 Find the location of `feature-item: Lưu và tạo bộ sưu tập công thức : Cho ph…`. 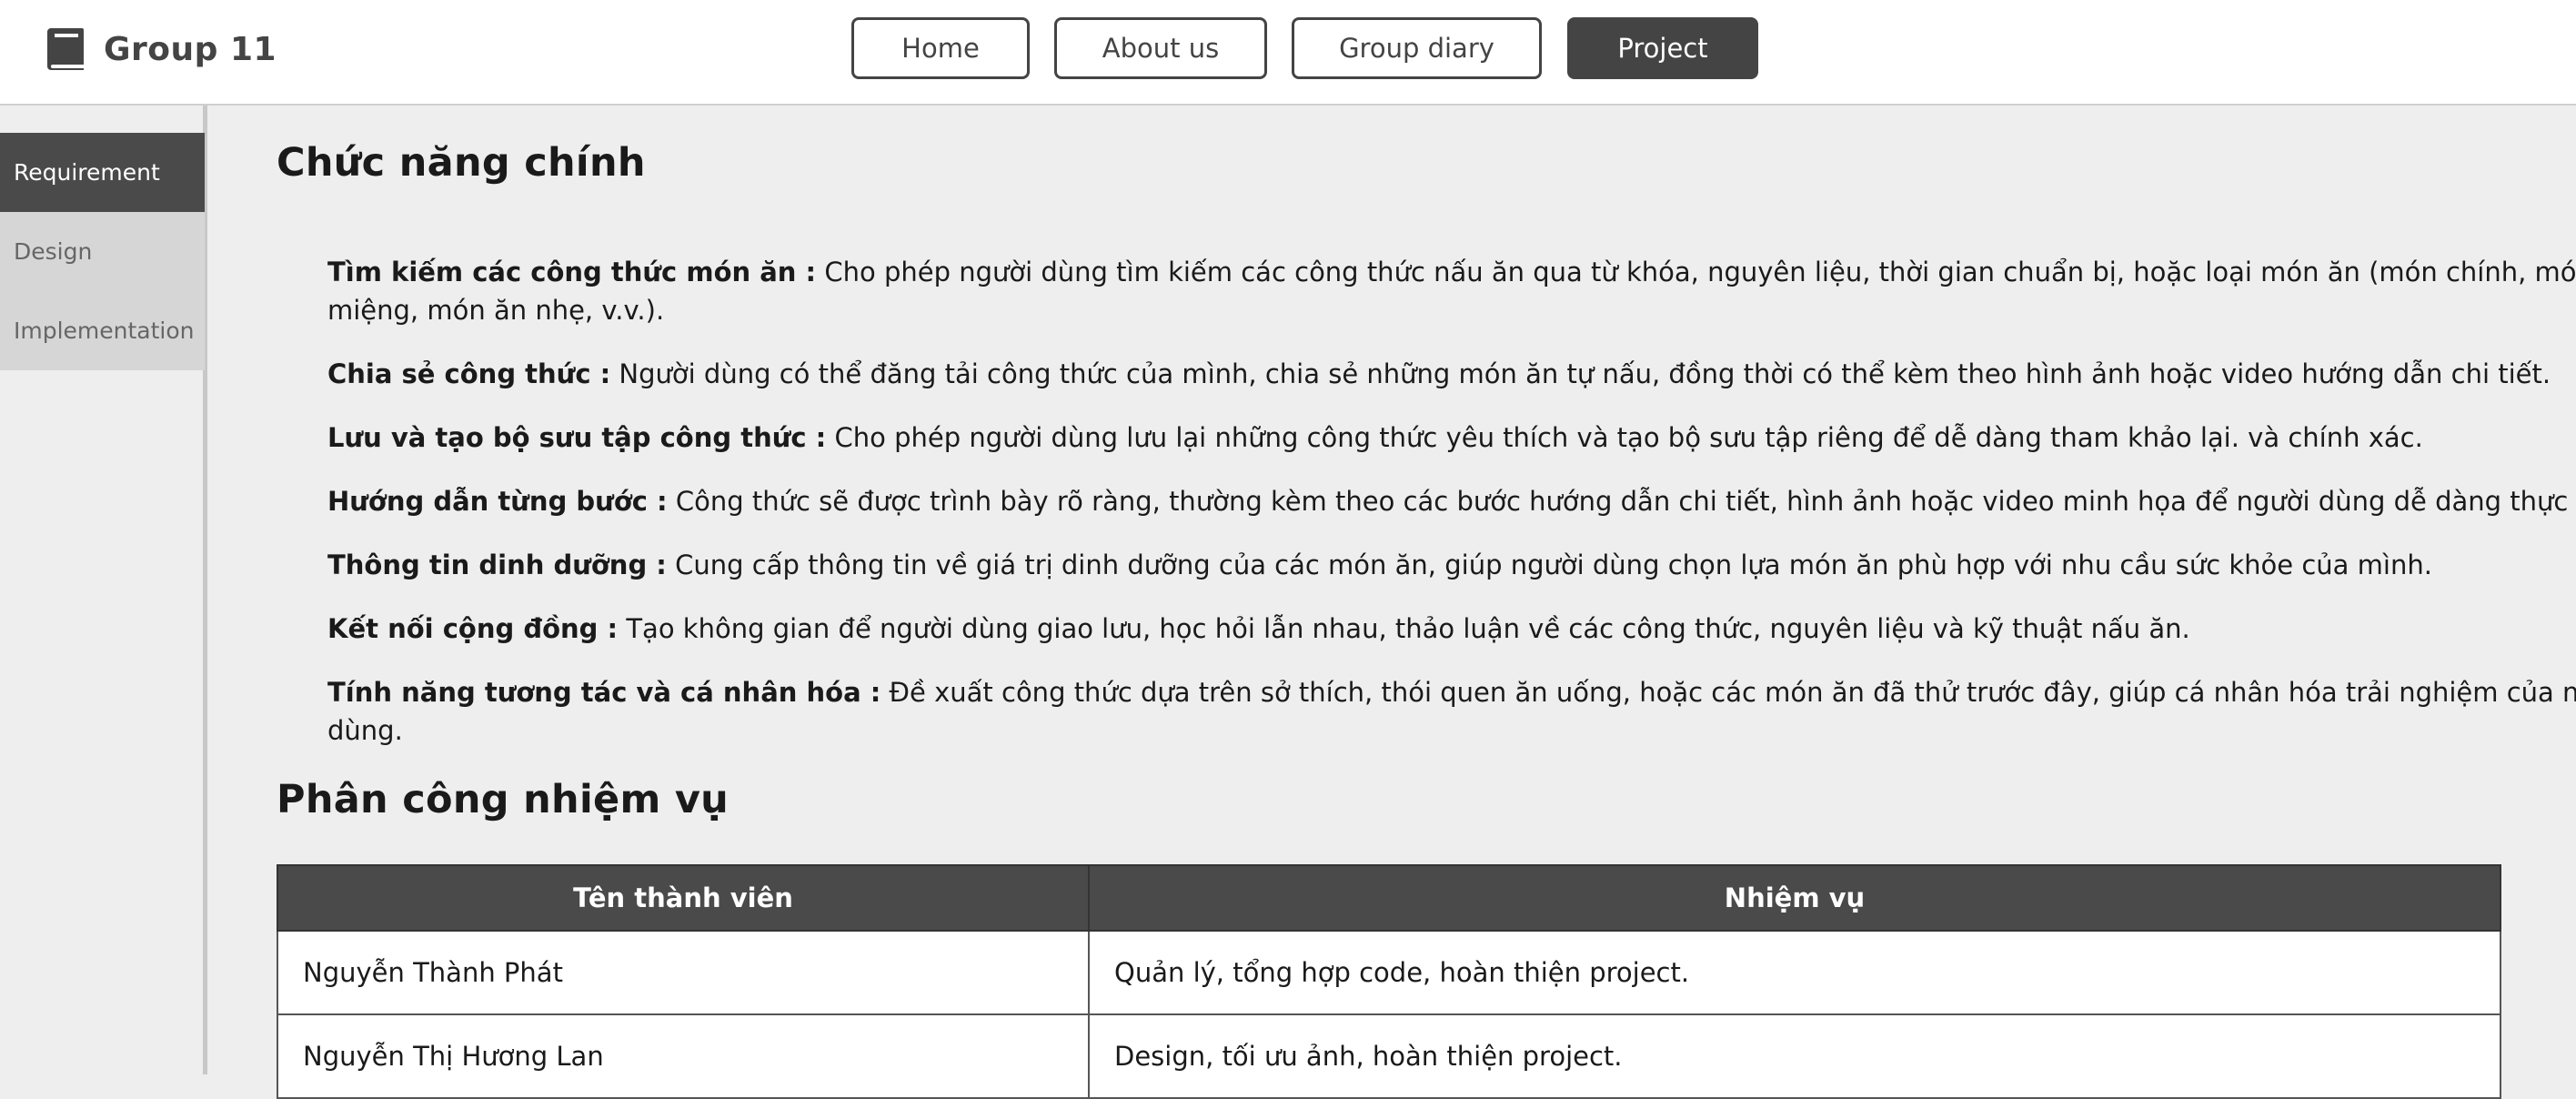

feature-item: Lưu và tạo bộ sưu tập công thức : Cho ph… is located at coordinates (1451, 437).